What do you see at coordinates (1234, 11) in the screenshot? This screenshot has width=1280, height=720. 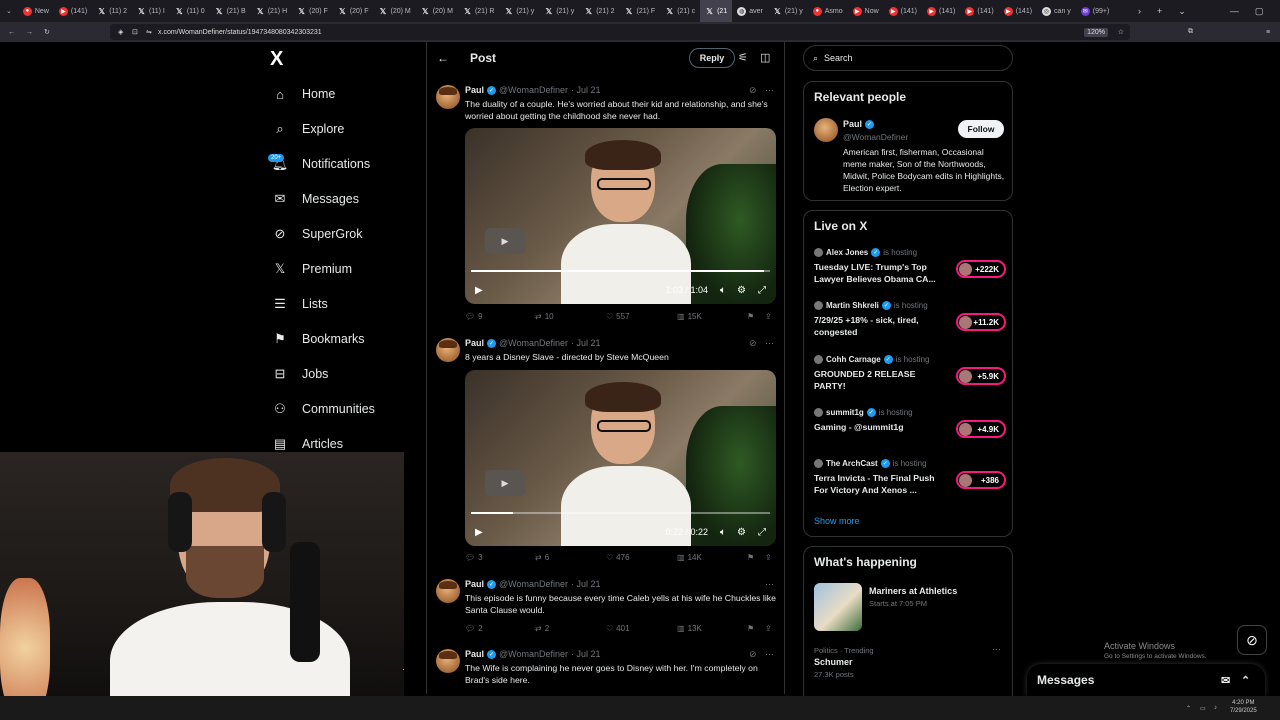 I see `minimize-icon: —` at bounding box center [1234, 11].